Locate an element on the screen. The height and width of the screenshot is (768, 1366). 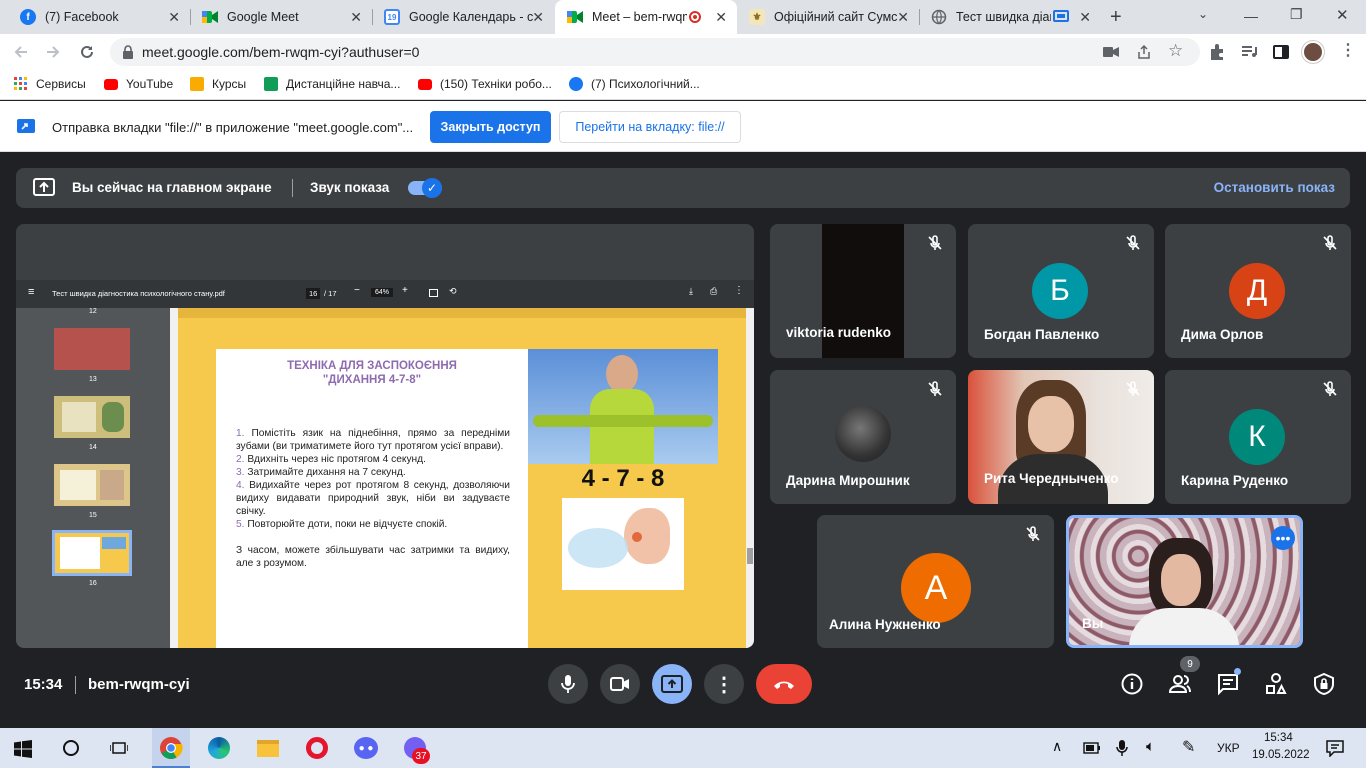
download-icon: ⤓ is located at coordinates (691, 291).